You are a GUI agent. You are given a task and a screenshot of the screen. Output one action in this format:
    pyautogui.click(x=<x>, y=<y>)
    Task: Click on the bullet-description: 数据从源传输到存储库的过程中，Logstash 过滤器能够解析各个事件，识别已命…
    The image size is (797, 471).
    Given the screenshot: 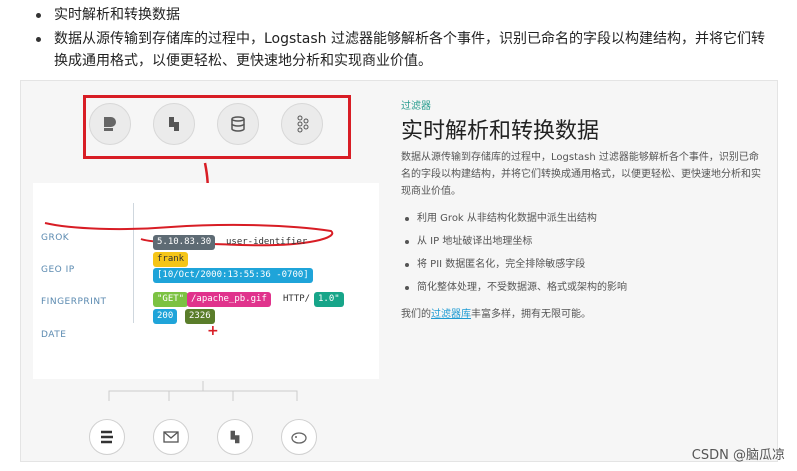 What is the action you would take?
    pyautogui.click(x=404, y=50)
    